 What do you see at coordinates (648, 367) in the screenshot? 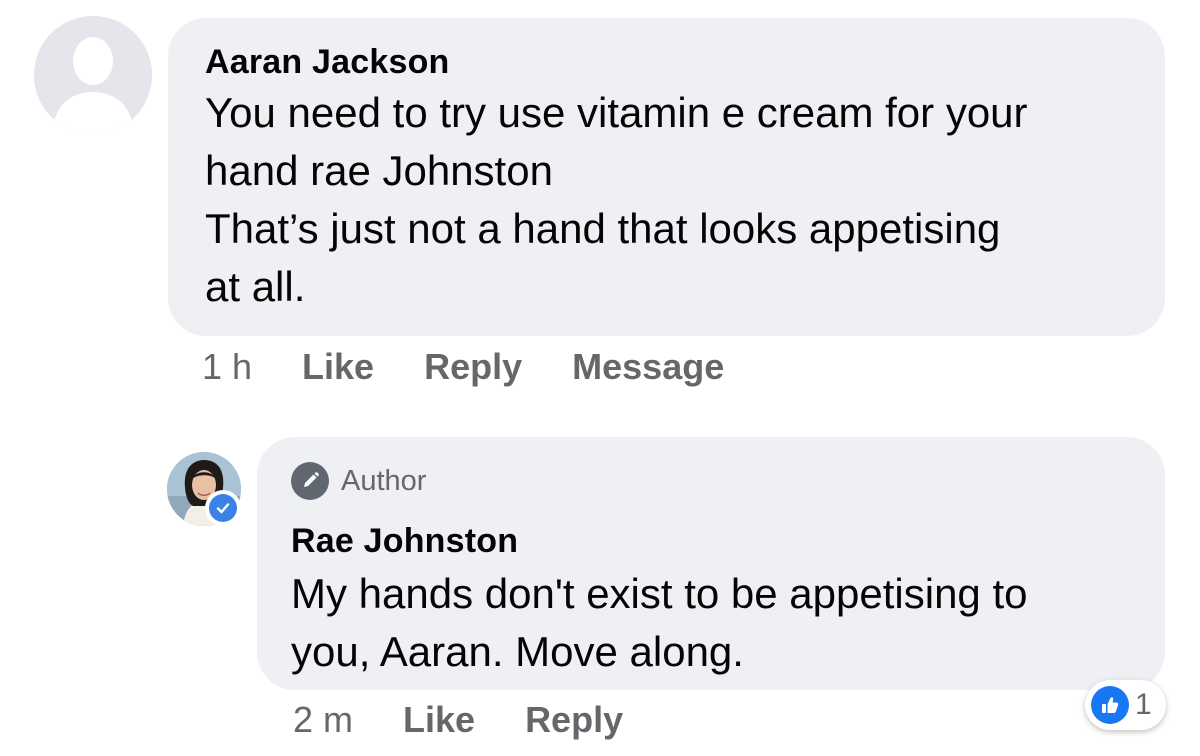
I see `message-button: Message` at bounding box center [648, 367].